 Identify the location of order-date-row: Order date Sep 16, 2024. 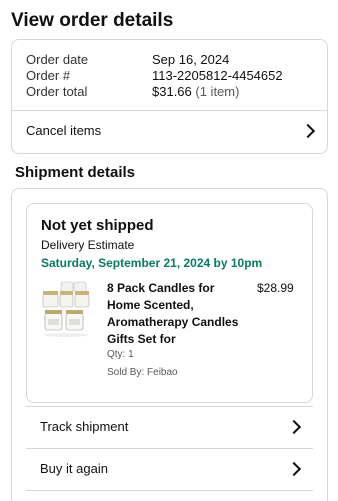
(171, 60).